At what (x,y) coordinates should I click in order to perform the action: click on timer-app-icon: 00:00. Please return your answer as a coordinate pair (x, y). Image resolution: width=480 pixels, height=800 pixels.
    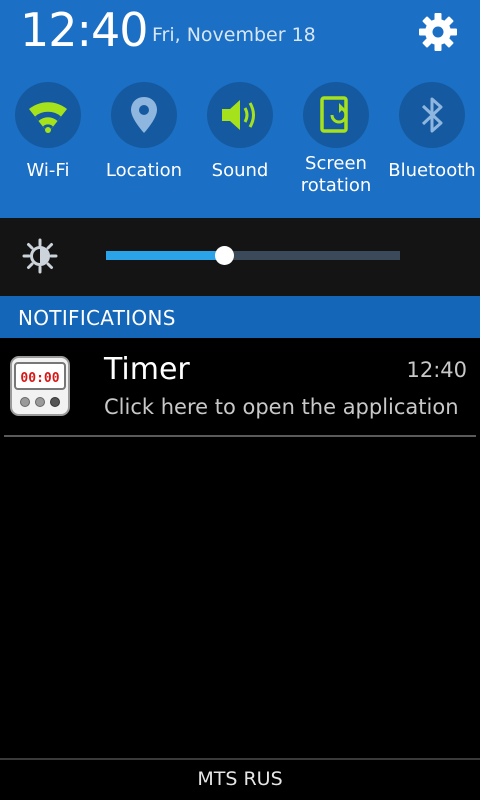
    Looking at the image, I should click on (40, 386).